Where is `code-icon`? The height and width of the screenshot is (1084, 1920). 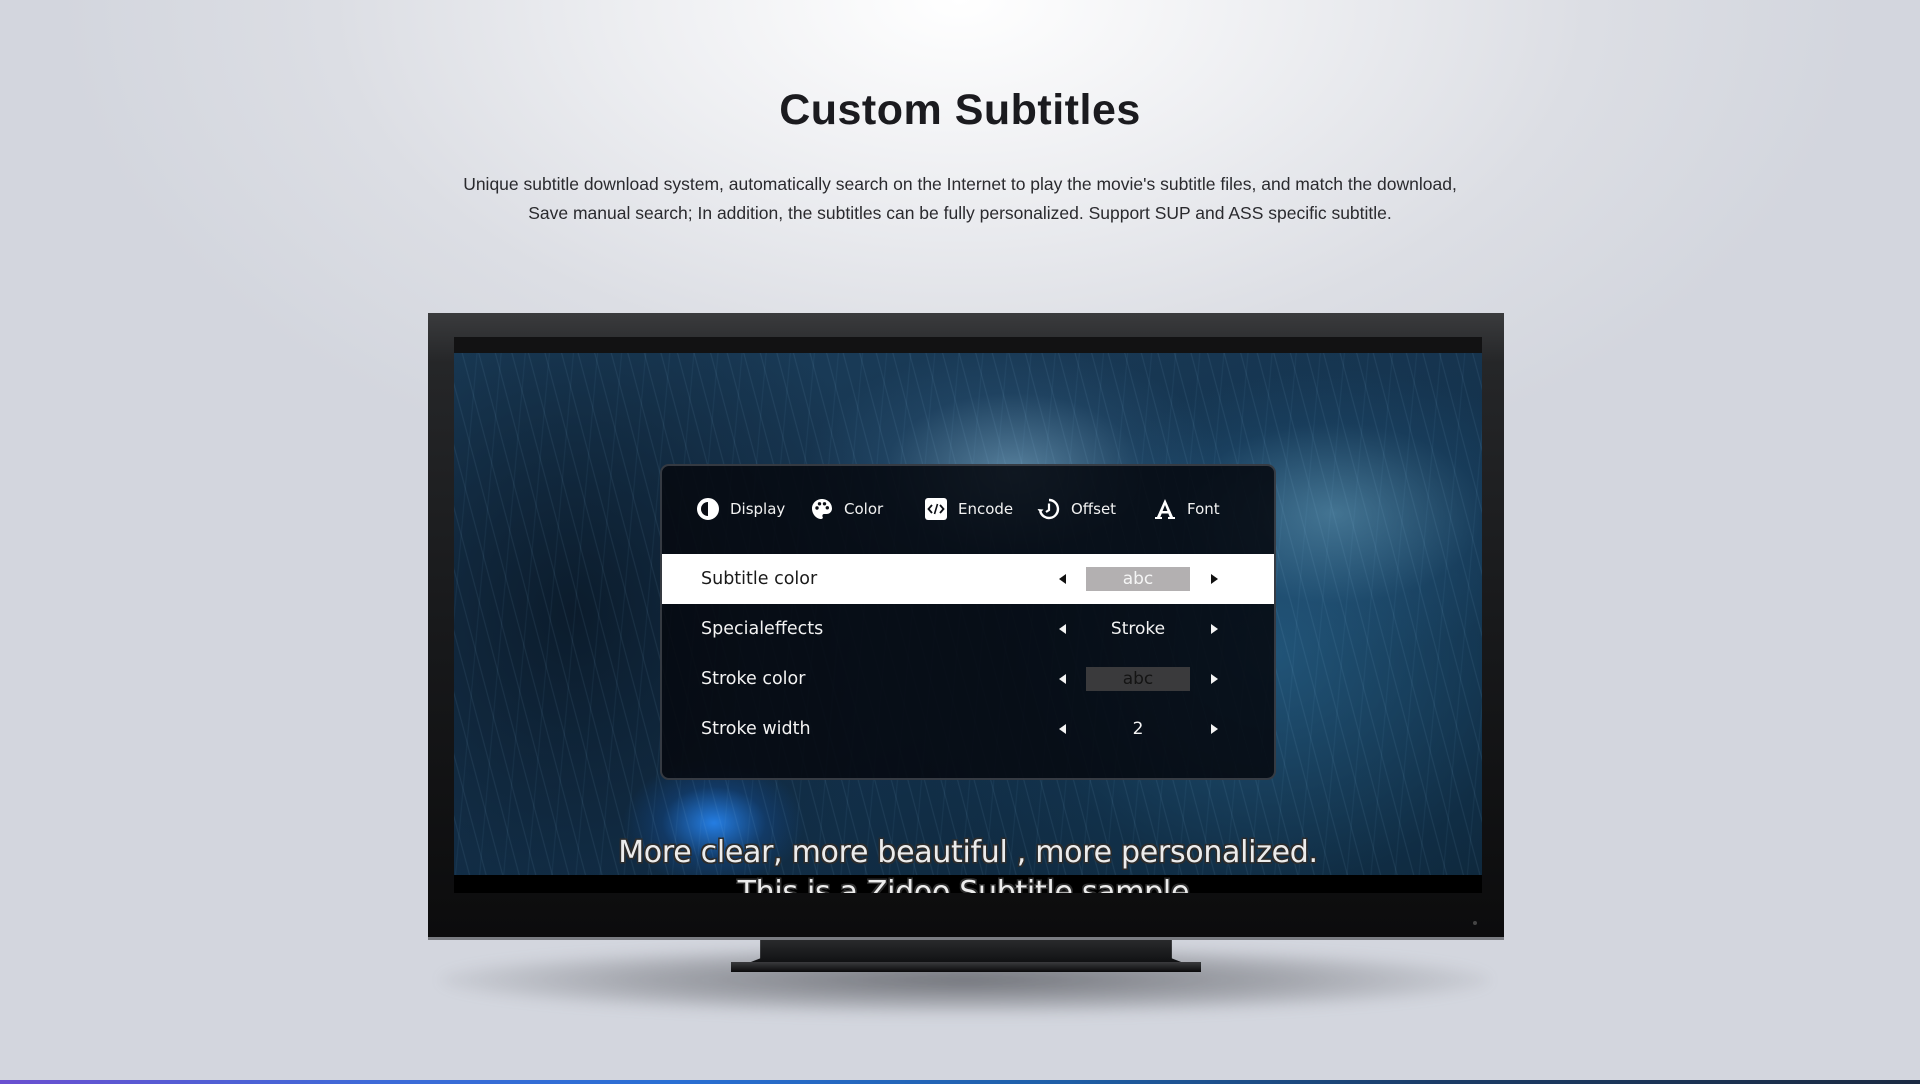 code-icon is located at coordinates (936, 509).